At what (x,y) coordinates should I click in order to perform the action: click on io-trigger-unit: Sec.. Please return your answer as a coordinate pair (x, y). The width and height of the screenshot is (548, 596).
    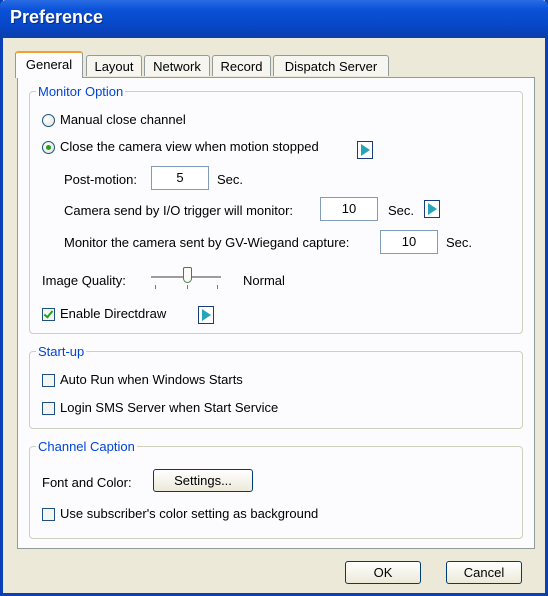
    Looking at the image, I should click on (401, 210).